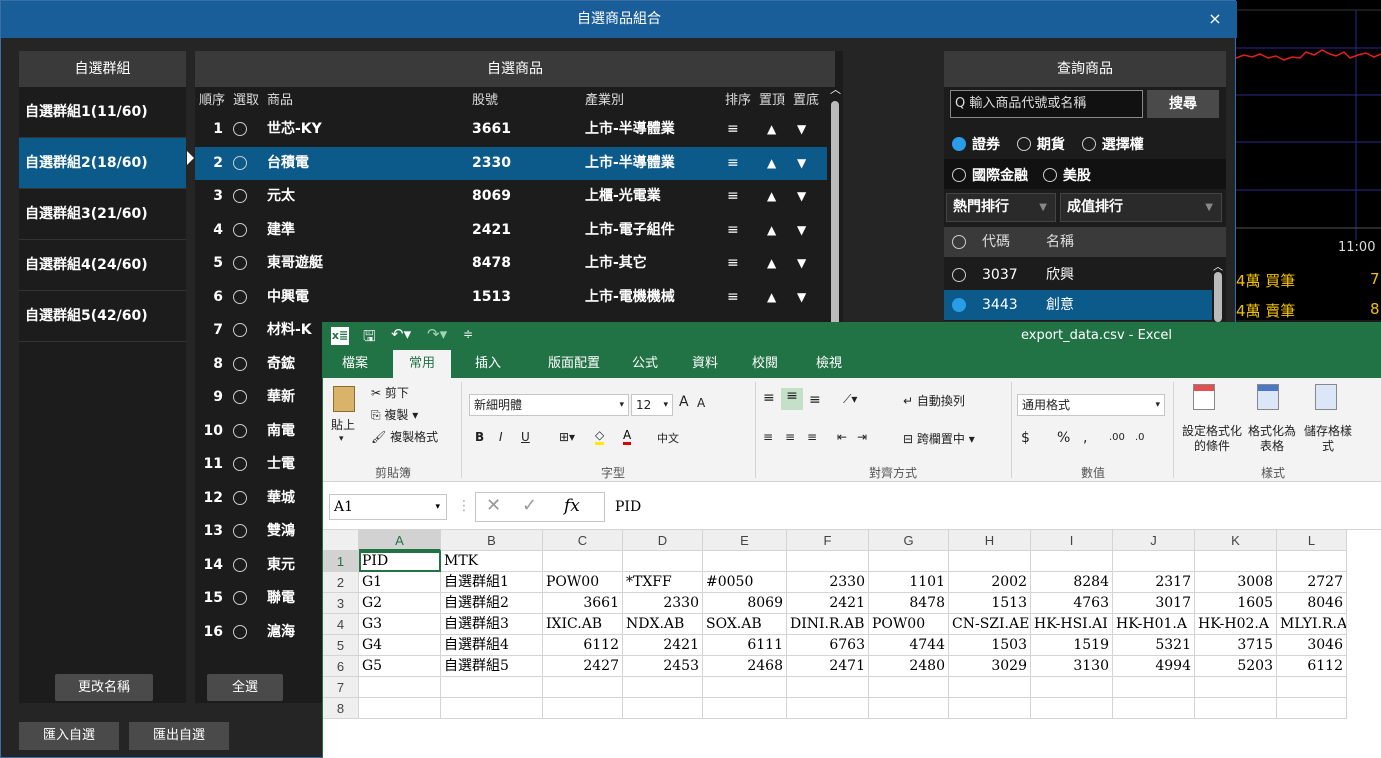 Image resolution: width=1381 pixels, height=758 pixels. I want to click on column-header: A, so click(400, 540).